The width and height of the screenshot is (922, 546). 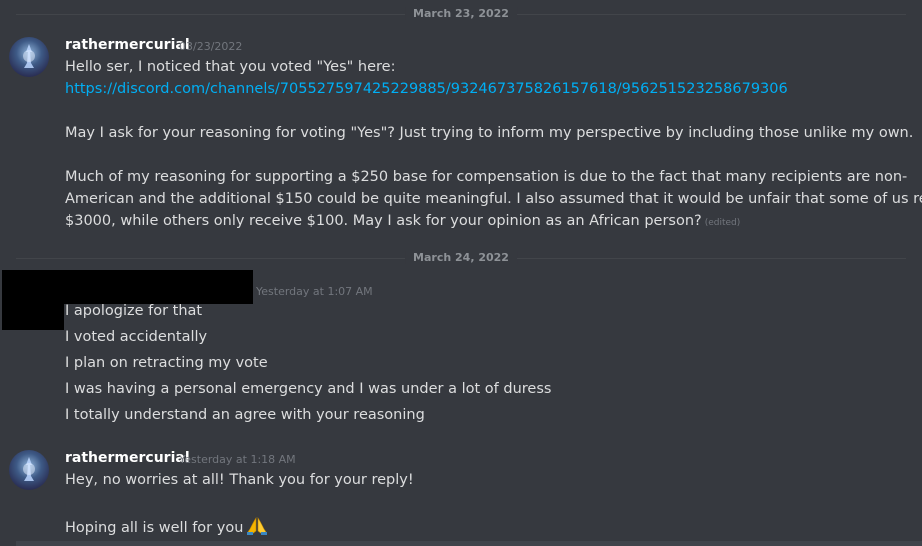 I want to click on message-text: I apologize for that, so click(x=134, y=311).